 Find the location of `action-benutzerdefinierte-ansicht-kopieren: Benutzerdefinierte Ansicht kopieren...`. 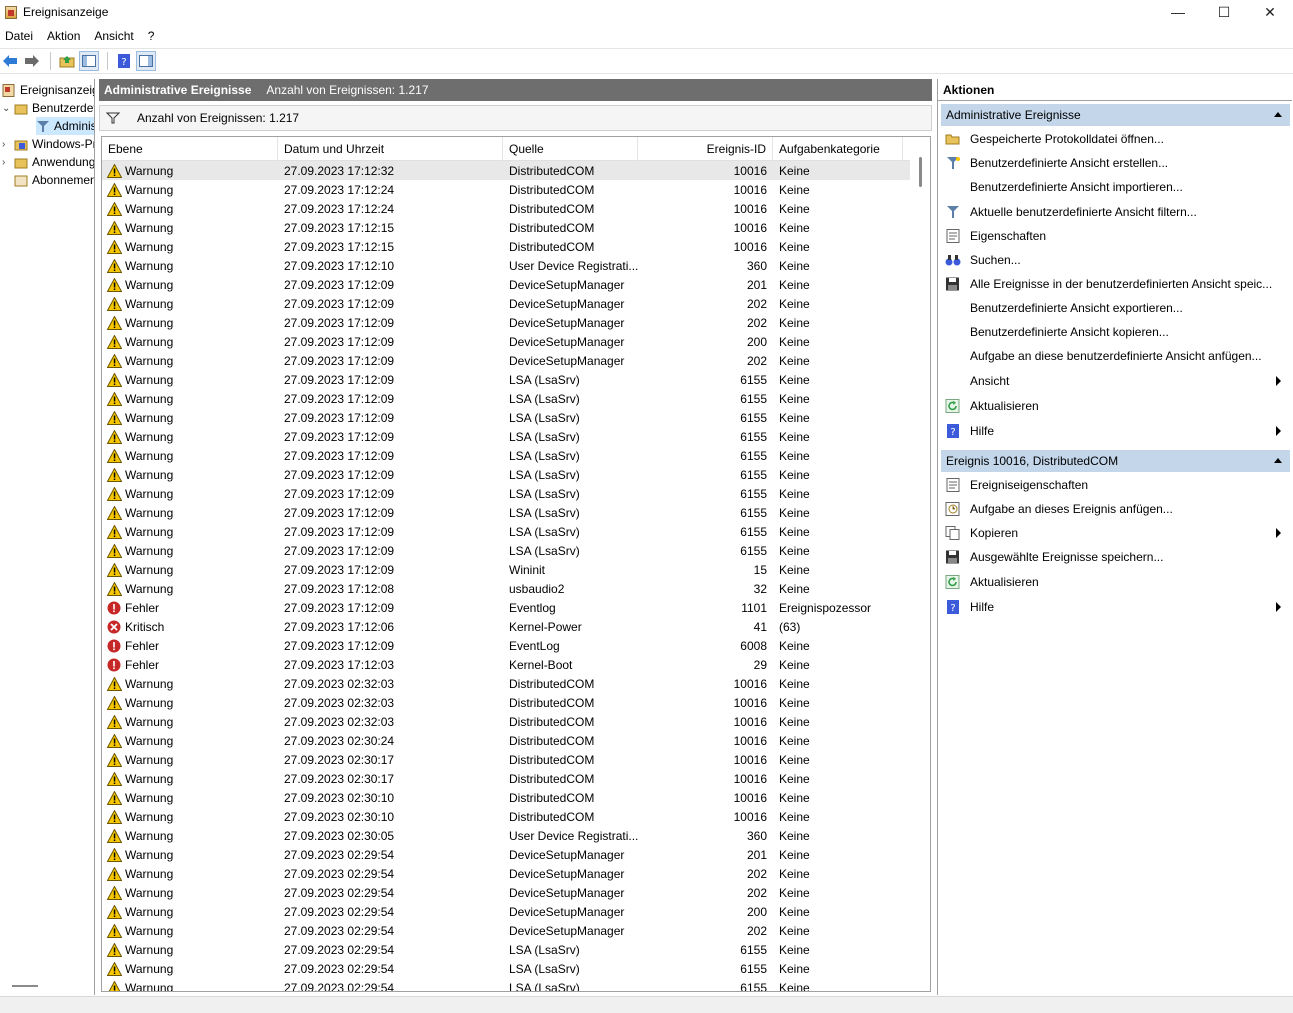

action-benutzerdefinierte-ansicht-kopieren: Benutzerdefinierte Ansicht kopieren... is located at coordinates (1115, 332).